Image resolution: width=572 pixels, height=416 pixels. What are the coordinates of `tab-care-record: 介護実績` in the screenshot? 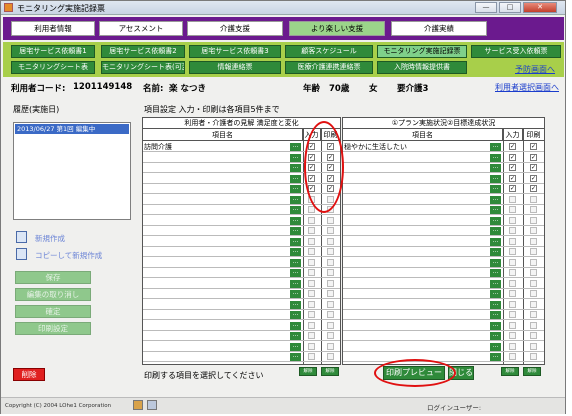 It's located at (439, 28).